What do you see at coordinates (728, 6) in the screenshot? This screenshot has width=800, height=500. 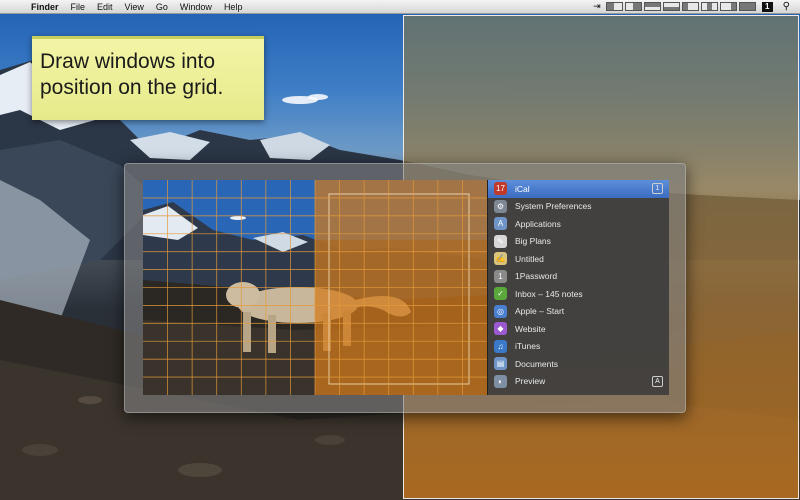 I see `layout-right-third-icon` at bounding box center [728, 6].